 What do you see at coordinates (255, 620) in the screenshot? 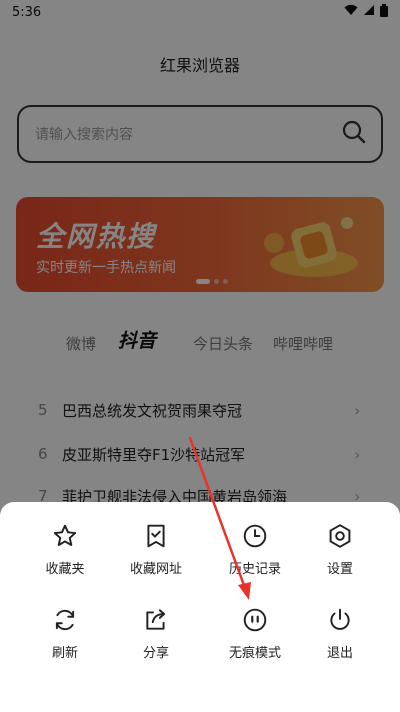
I see `incognito-face-icon` at bounding box center [255, 620].